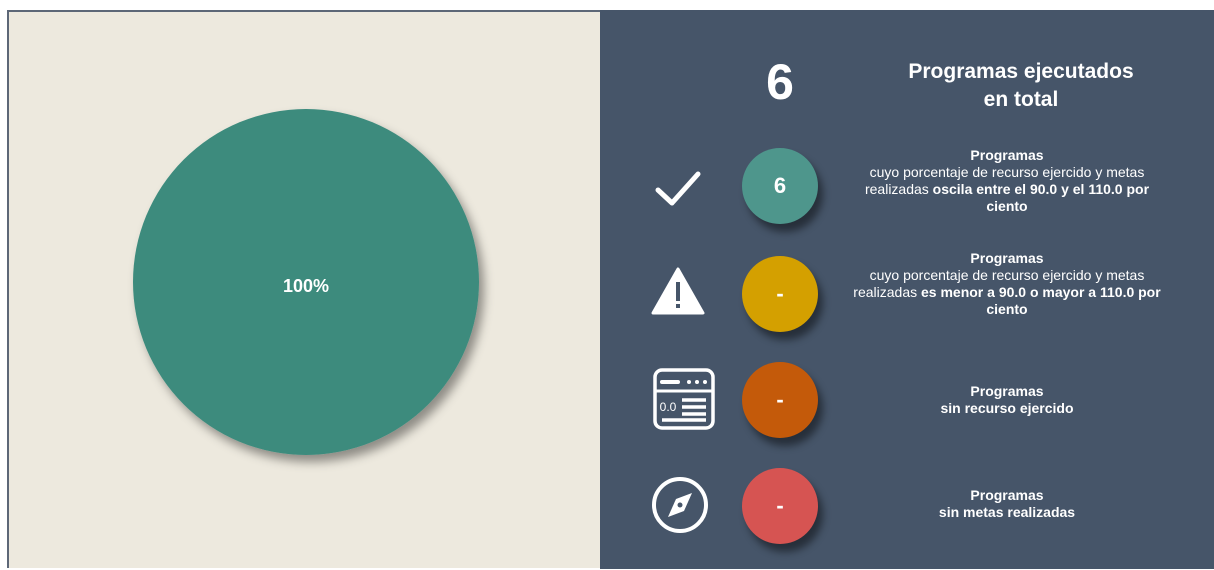  I want to click on check-icon, so click(678, 188).